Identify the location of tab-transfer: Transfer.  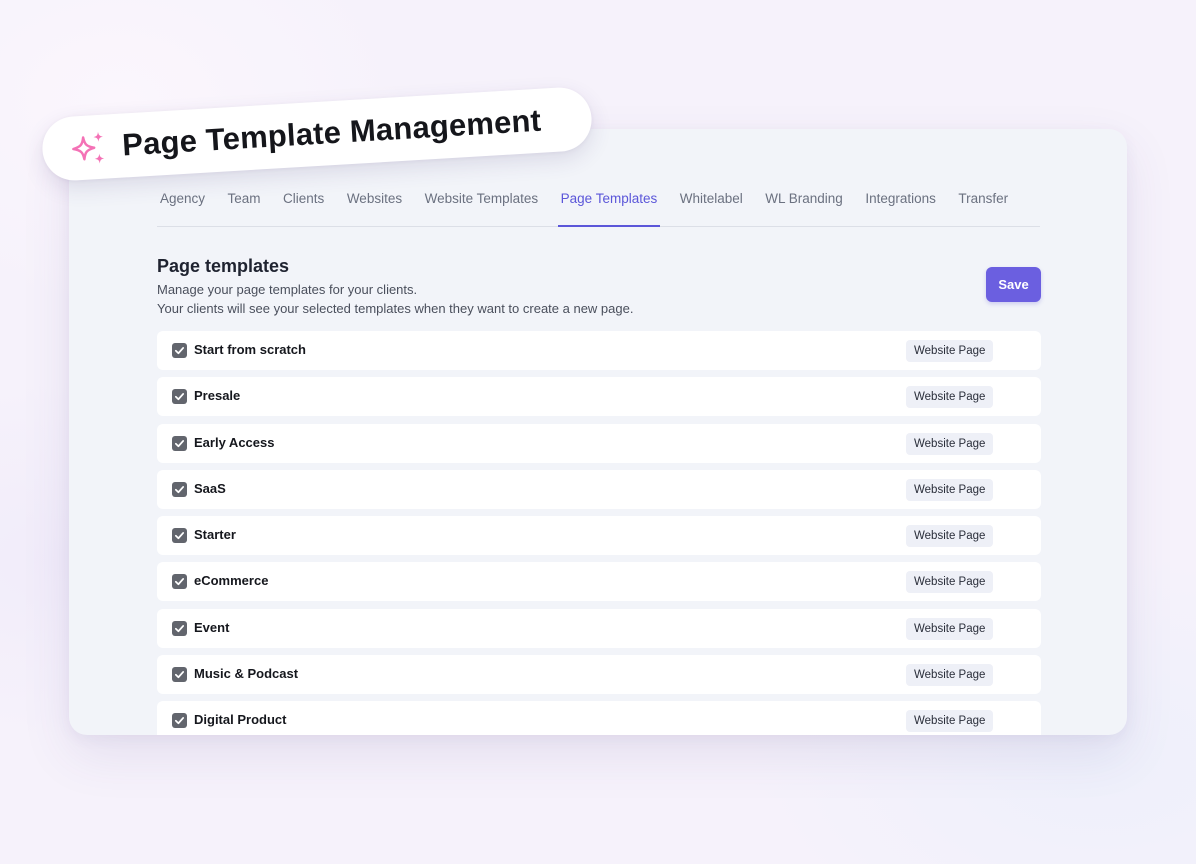
(983, 205).